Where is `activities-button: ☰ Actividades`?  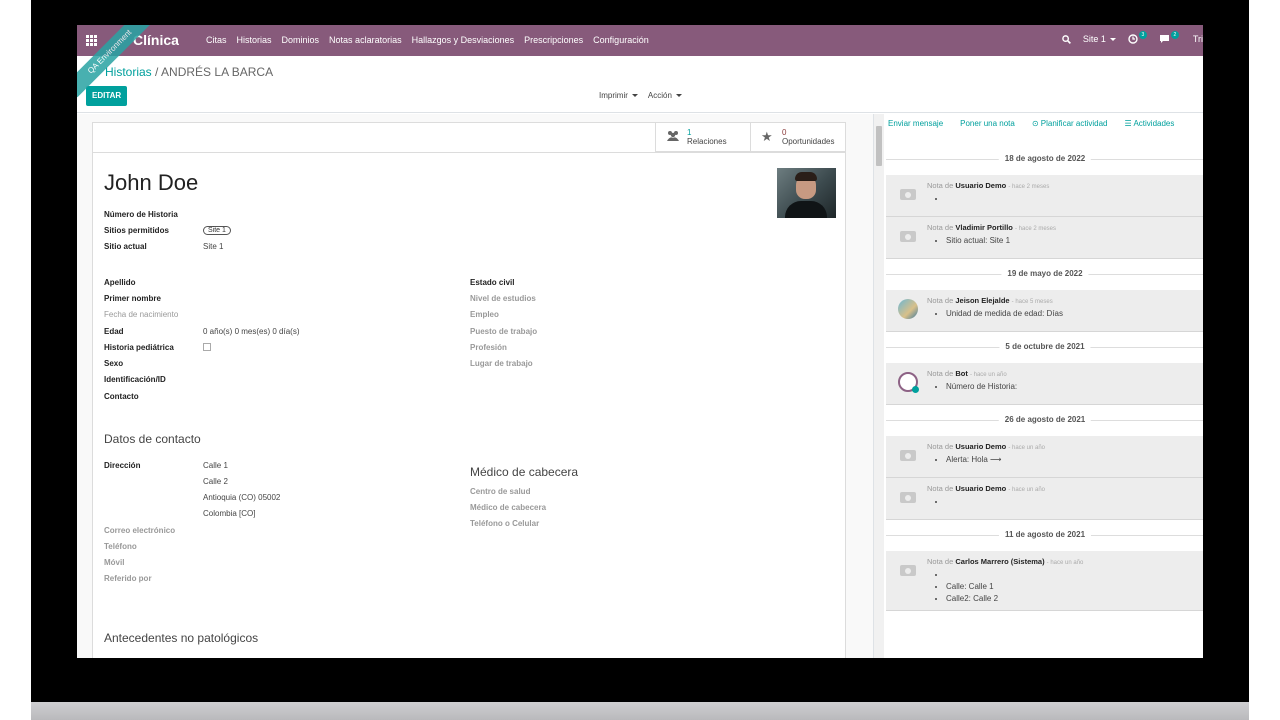
activities-button: ☰ Actividades is located at coordinates (1150, 123).